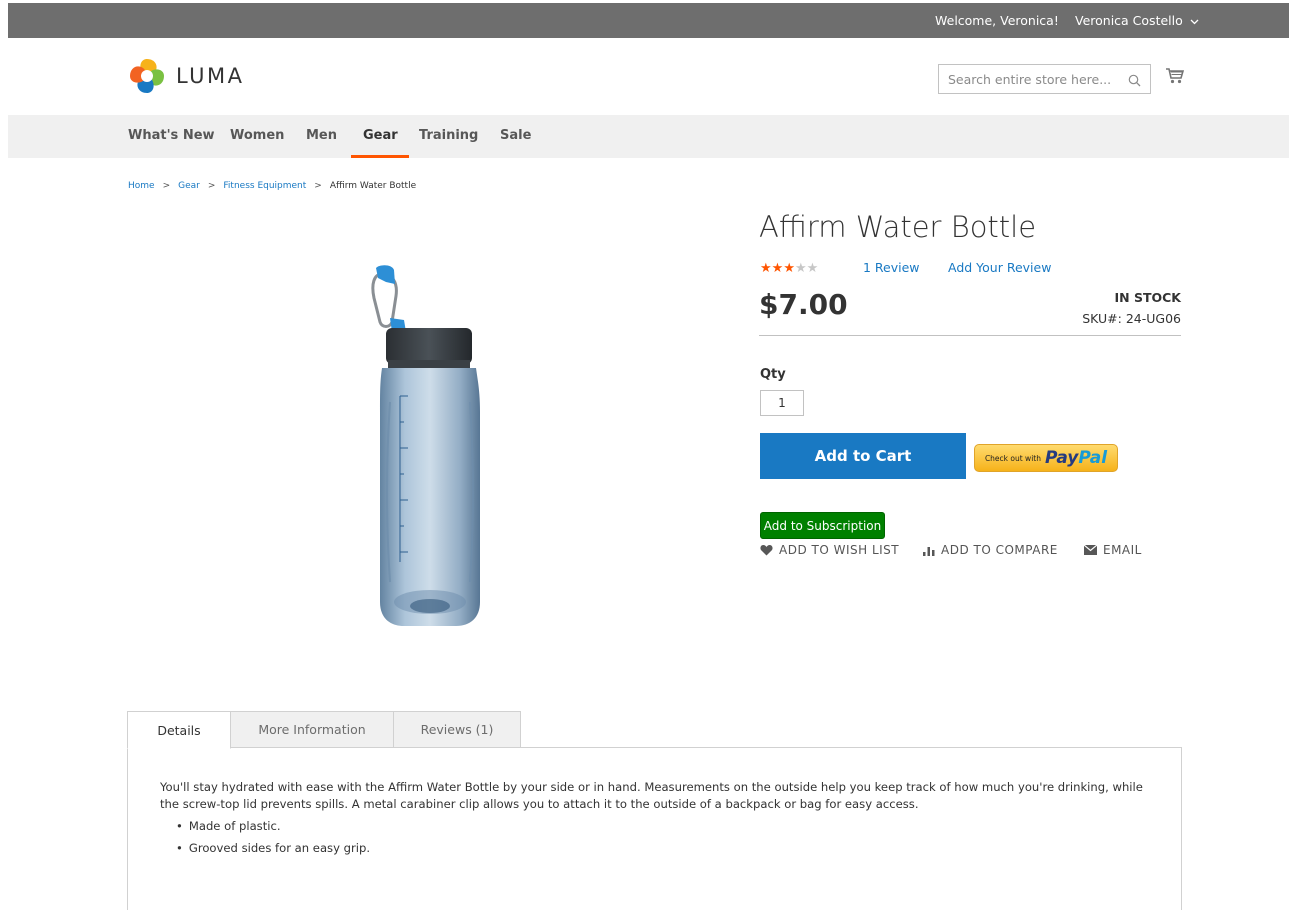 The width and height of the screenshot is (1289, 910). What do you see at coordinates (448, 135) in the screenshot?
I see `nav-item-training: Training` at bounding box center [448, 135].